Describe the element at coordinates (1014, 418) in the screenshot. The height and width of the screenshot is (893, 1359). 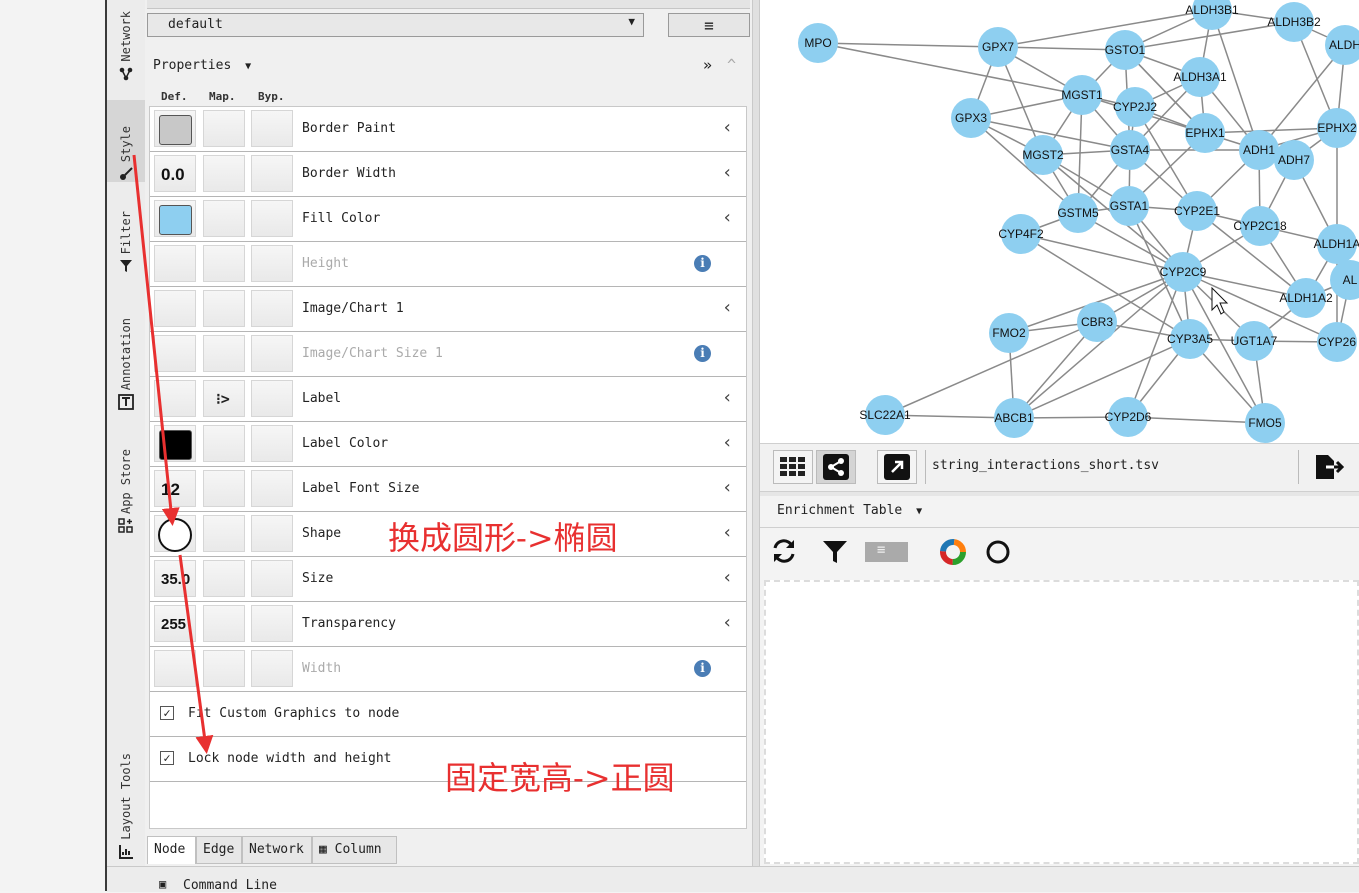
I see `network-node: ABCB1` at that location.